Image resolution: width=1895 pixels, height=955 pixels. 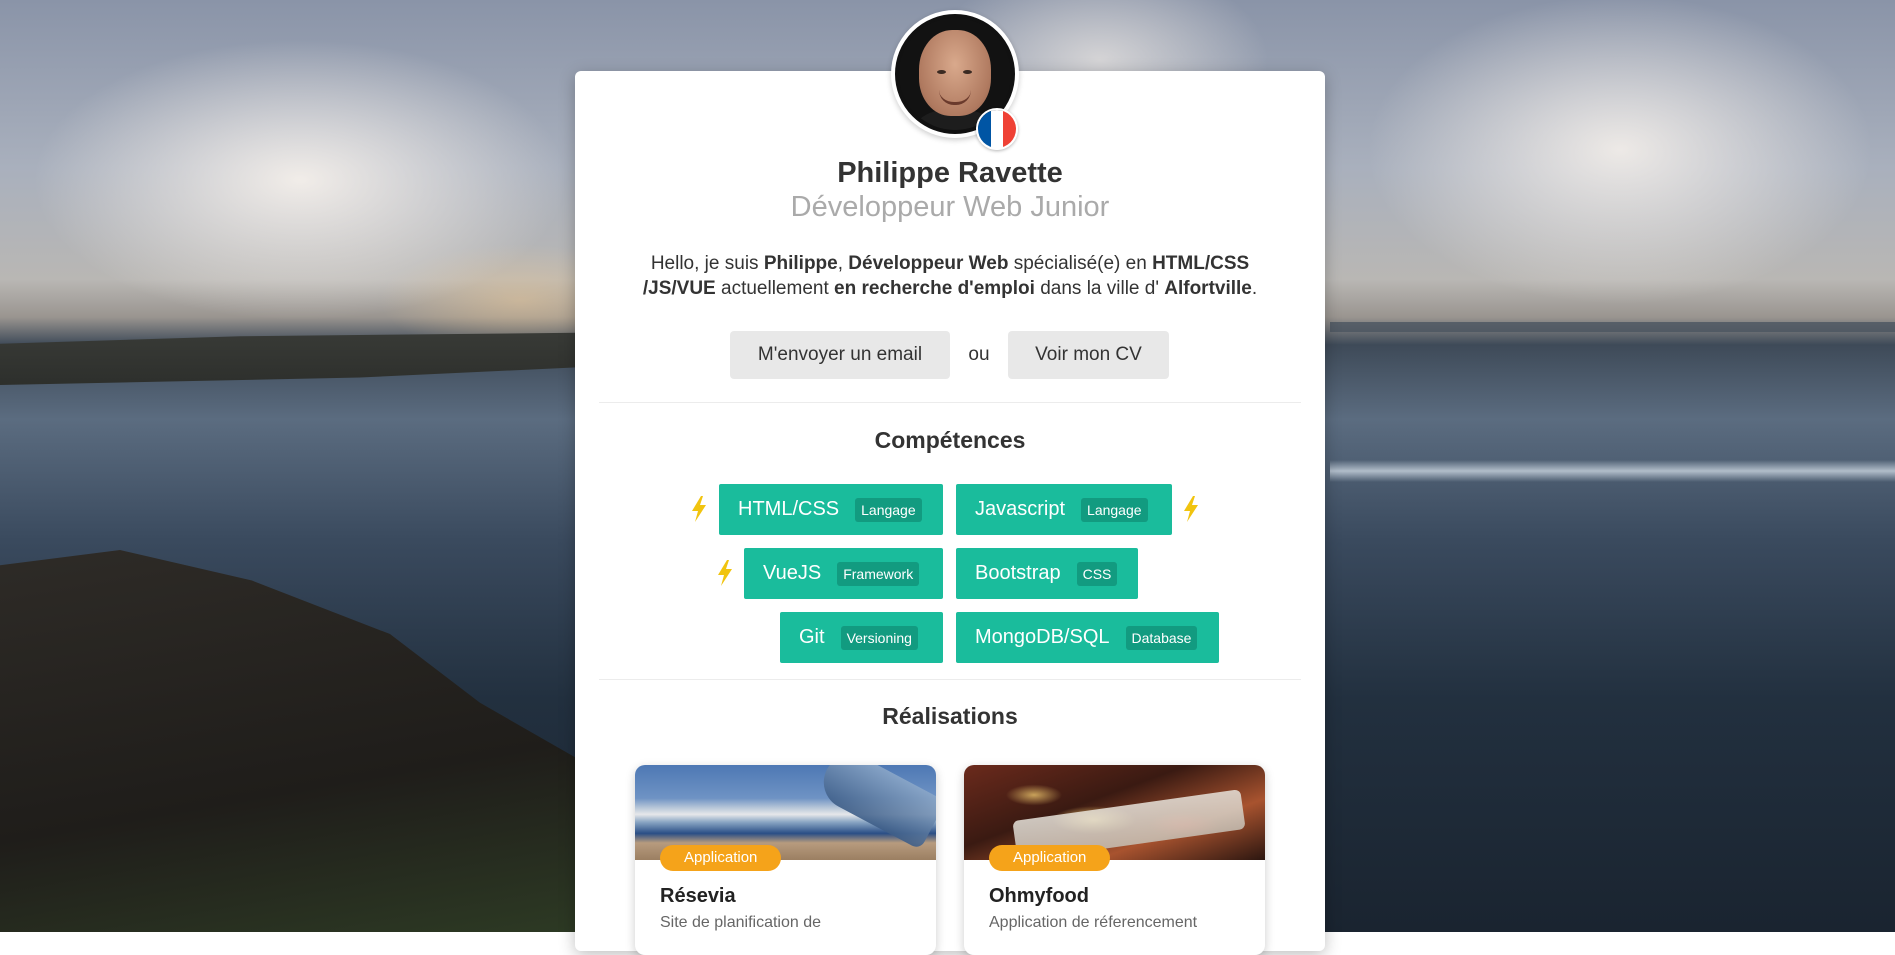 What do you see at coordinates (1042, 637) in the screenshot?
I see `skill-name: MongoDB/SQL` at bounding box center [1042, 637].